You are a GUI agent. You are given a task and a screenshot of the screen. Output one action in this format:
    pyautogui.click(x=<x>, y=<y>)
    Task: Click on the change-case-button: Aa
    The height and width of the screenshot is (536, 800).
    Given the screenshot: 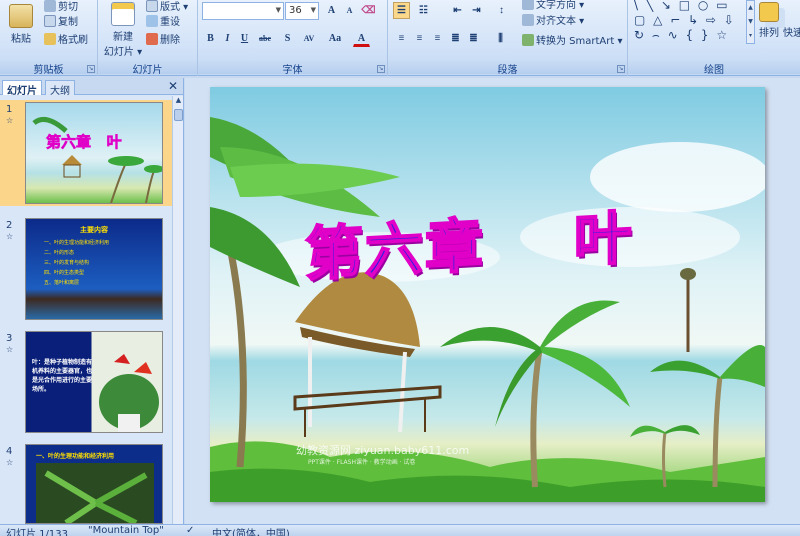 What is the action you would take?
    pyautogui.click(x=335, y=38)
    